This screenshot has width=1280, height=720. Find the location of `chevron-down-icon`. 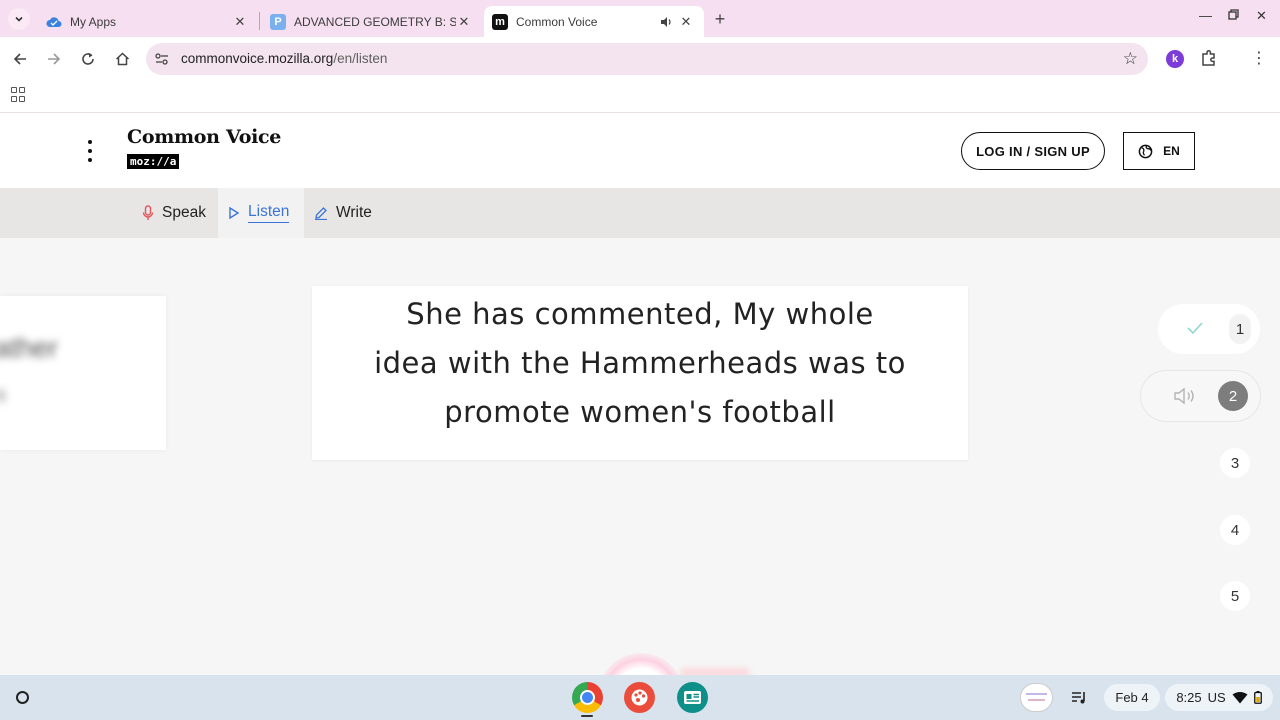

chevron-down-icon is located at coordinates (19, 19).